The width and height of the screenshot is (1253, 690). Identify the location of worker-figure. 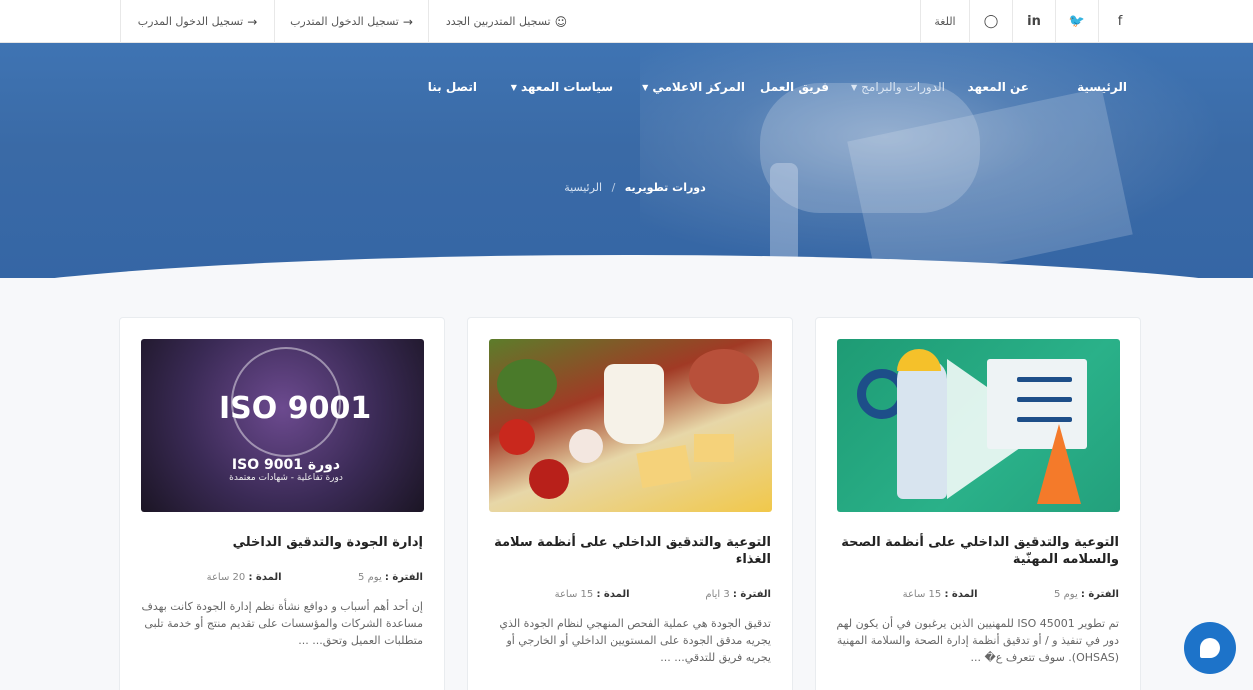
(922, 429).